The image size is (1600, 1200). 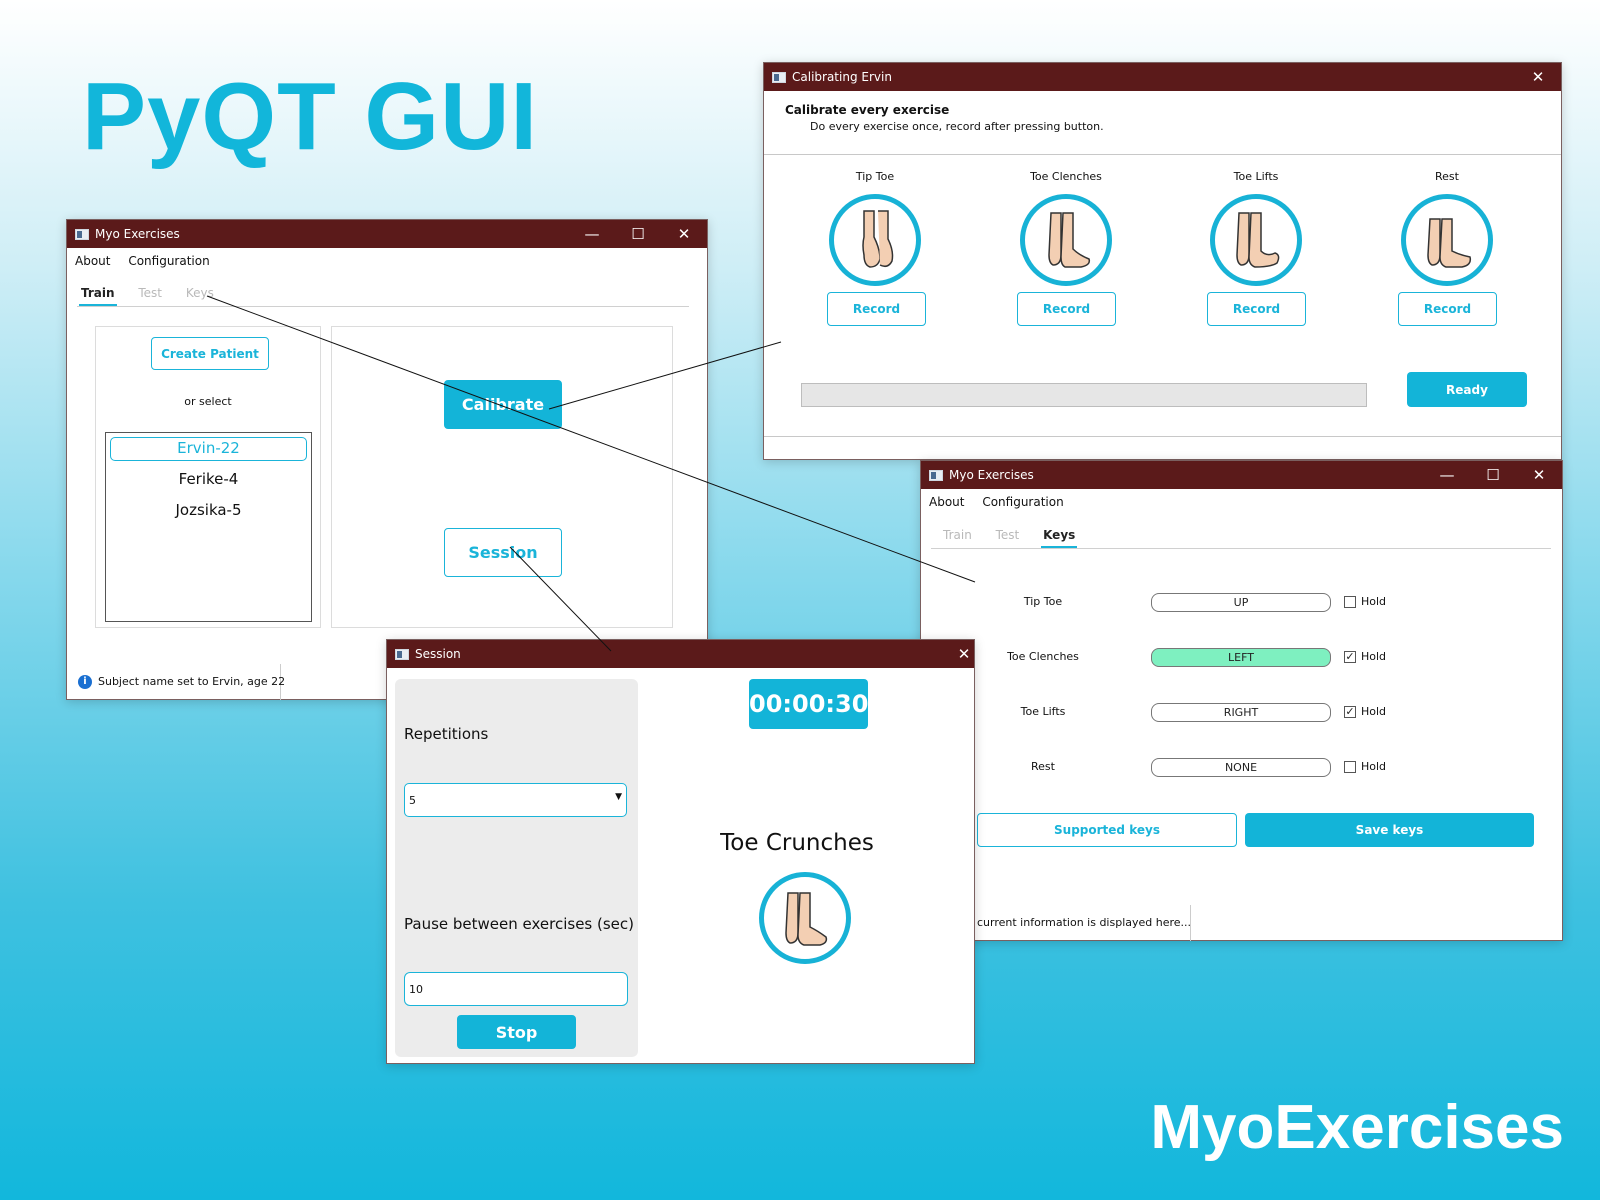 What do you see at coordinates (808, 704) in the screenshot?
I see `session-timer: 00:00:30` at bounding box center [808, 704].